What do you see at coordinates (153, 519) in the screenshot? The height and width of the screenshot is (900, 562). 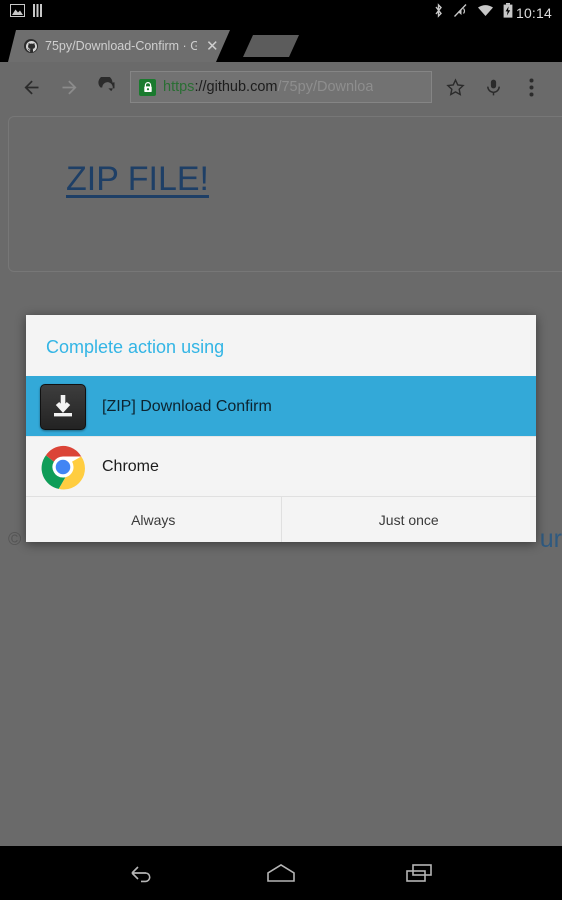 I see `always-button: Always` at bounding box center [153, 519].